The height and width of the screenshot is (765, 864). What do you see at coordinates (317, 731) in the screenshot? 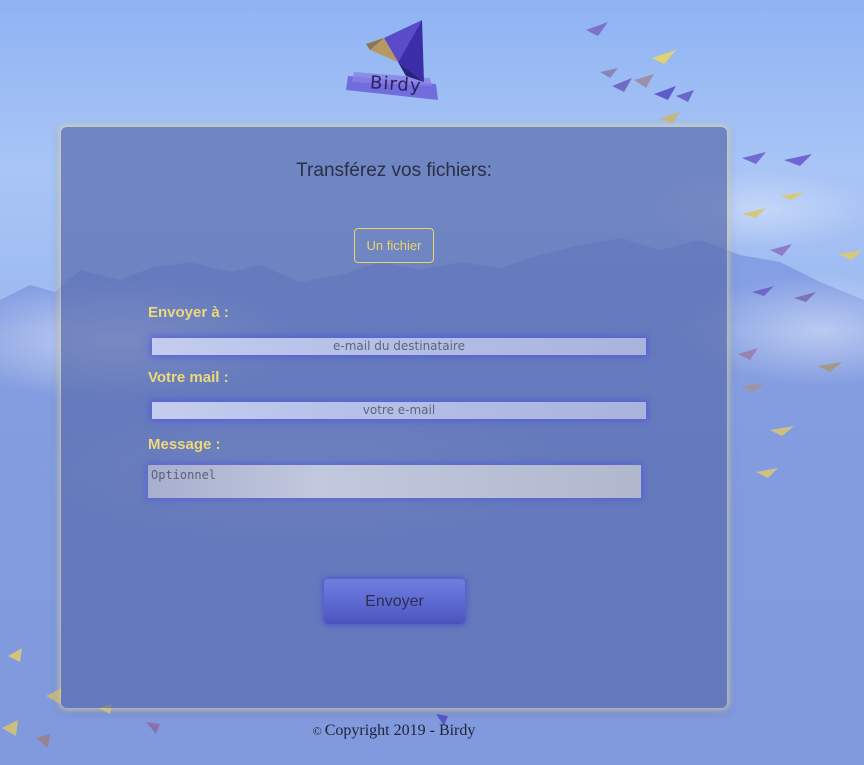
I see `copyright-symbol: ©` at bounding box center [317, 731].